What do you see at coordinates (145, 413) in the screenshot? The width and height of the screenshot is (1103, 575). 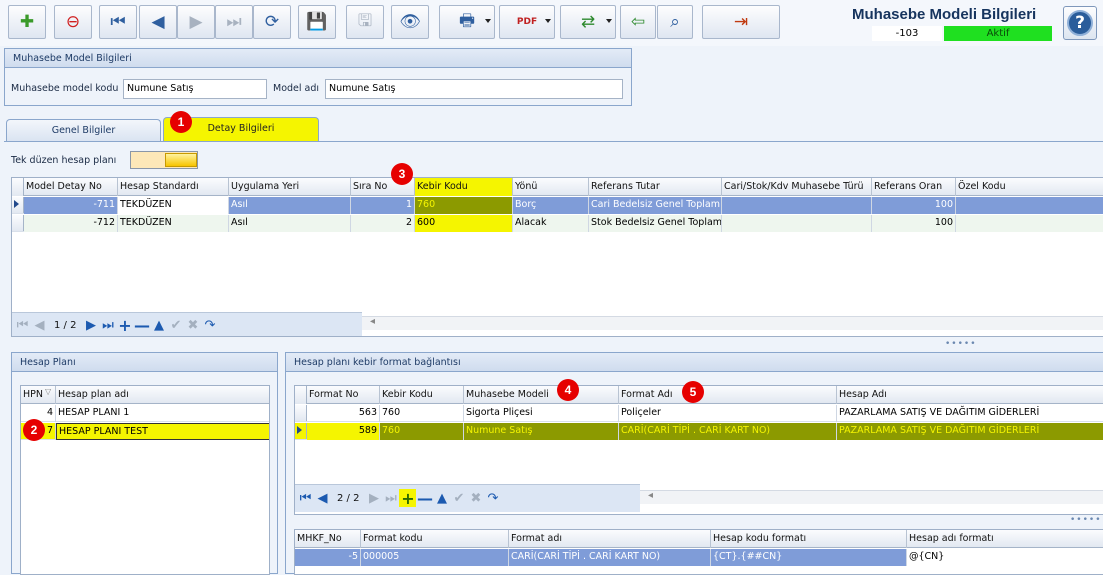 I see `table-row: 4 HESAP PLANI 1` at bounding box center [145, 413].